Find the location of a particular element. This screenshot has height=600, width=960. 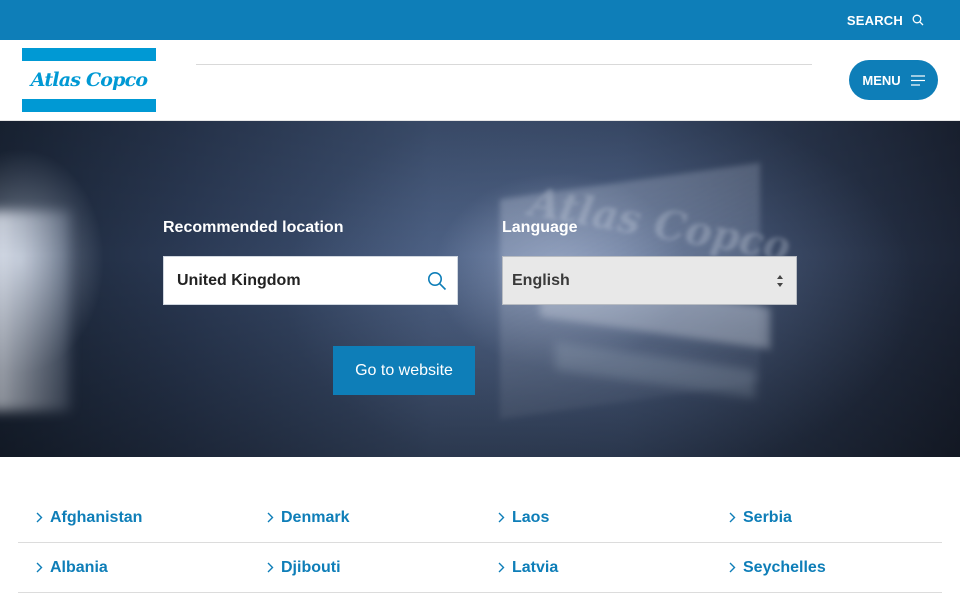

country-link-denmark: Denmark is located at coordinates (364, 518).